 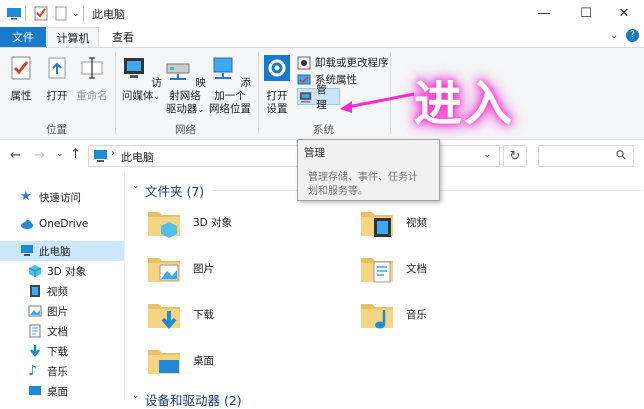 I want to click on nav-pictures: 图片, so click(x=62, y=311).